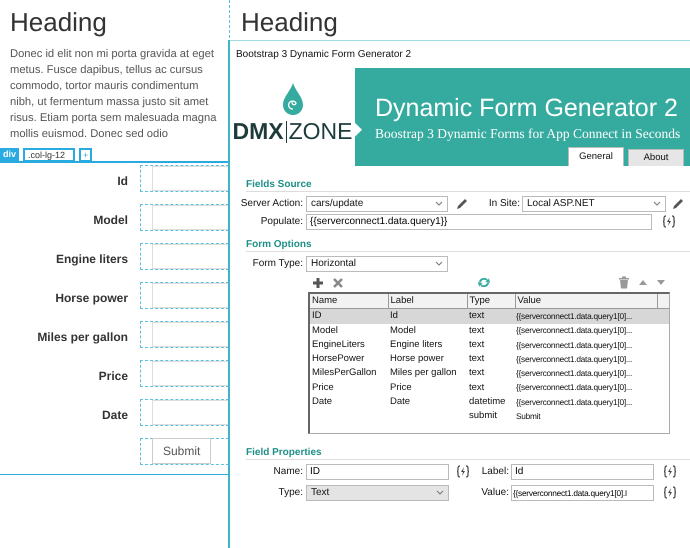 This screenshot has height=548, width=690. Describe the element at coordinates (484, 282) in the screenshot. I see `refresh-icon` at that location.